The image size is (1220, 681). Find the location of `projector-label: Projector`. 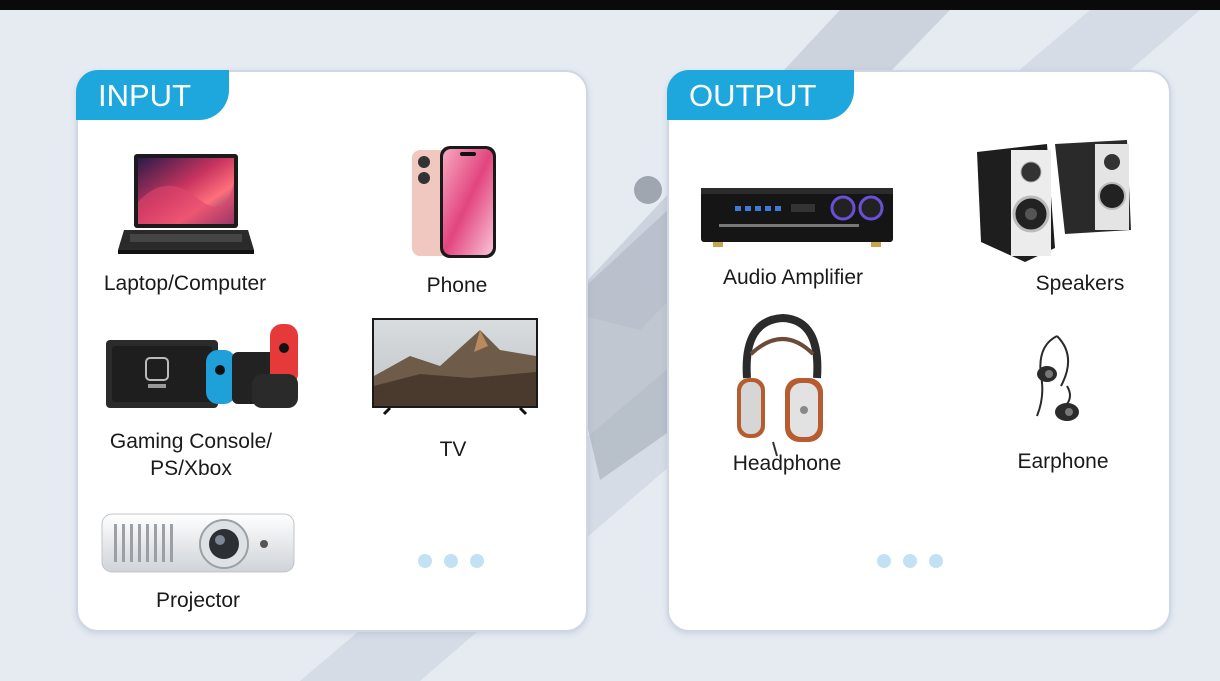

projector-label: Projector is located at coordinates (198, 600).